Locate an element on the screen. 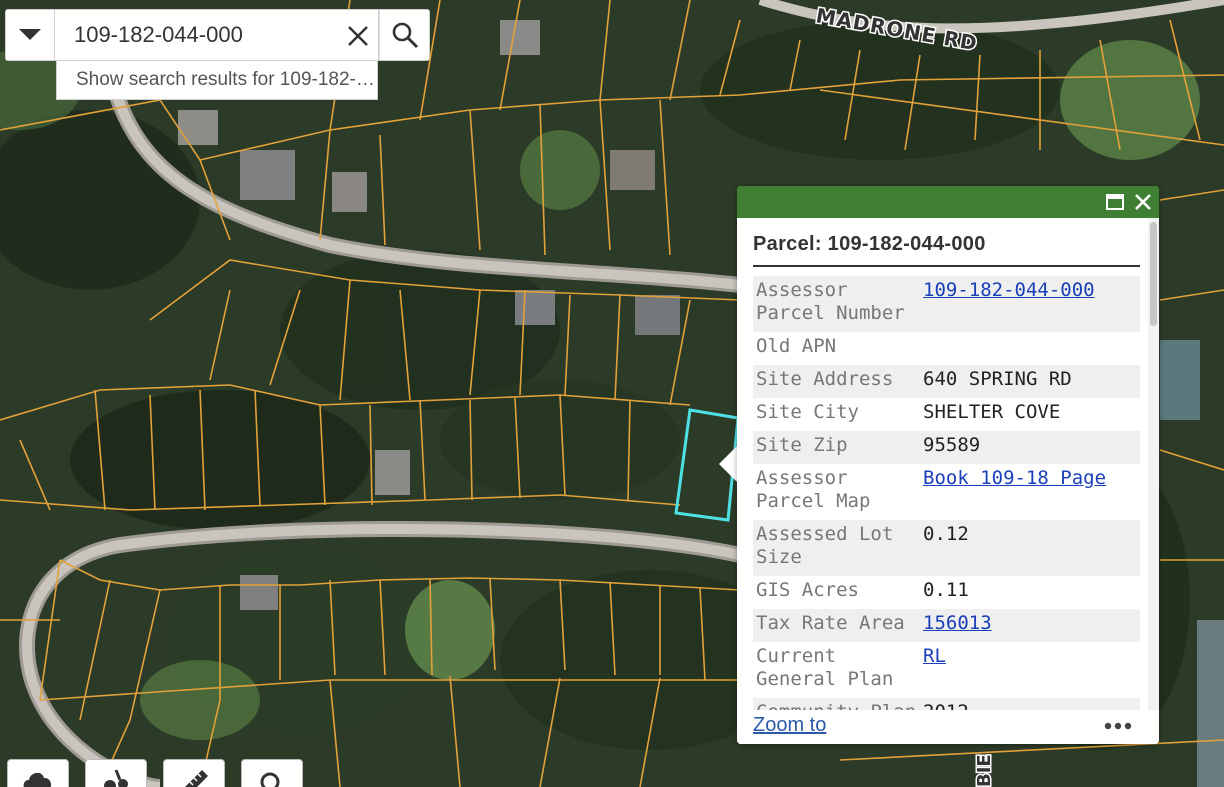 The image size is (1224, 787). attribute-key: Assessor Parcel Map is located at coordinates (836, 492).